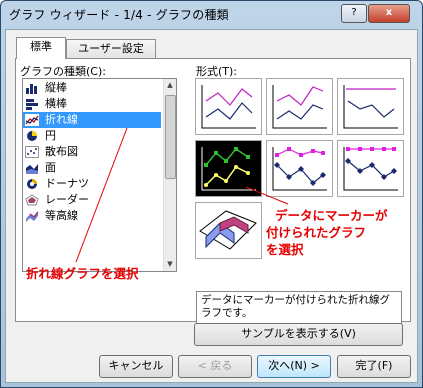 This screenshot has height=388, width=423. Describe the element at coordinates (316, 232) in the screenshot. I see `annotation-markers-line2: 付けられたグラフ` at that location.